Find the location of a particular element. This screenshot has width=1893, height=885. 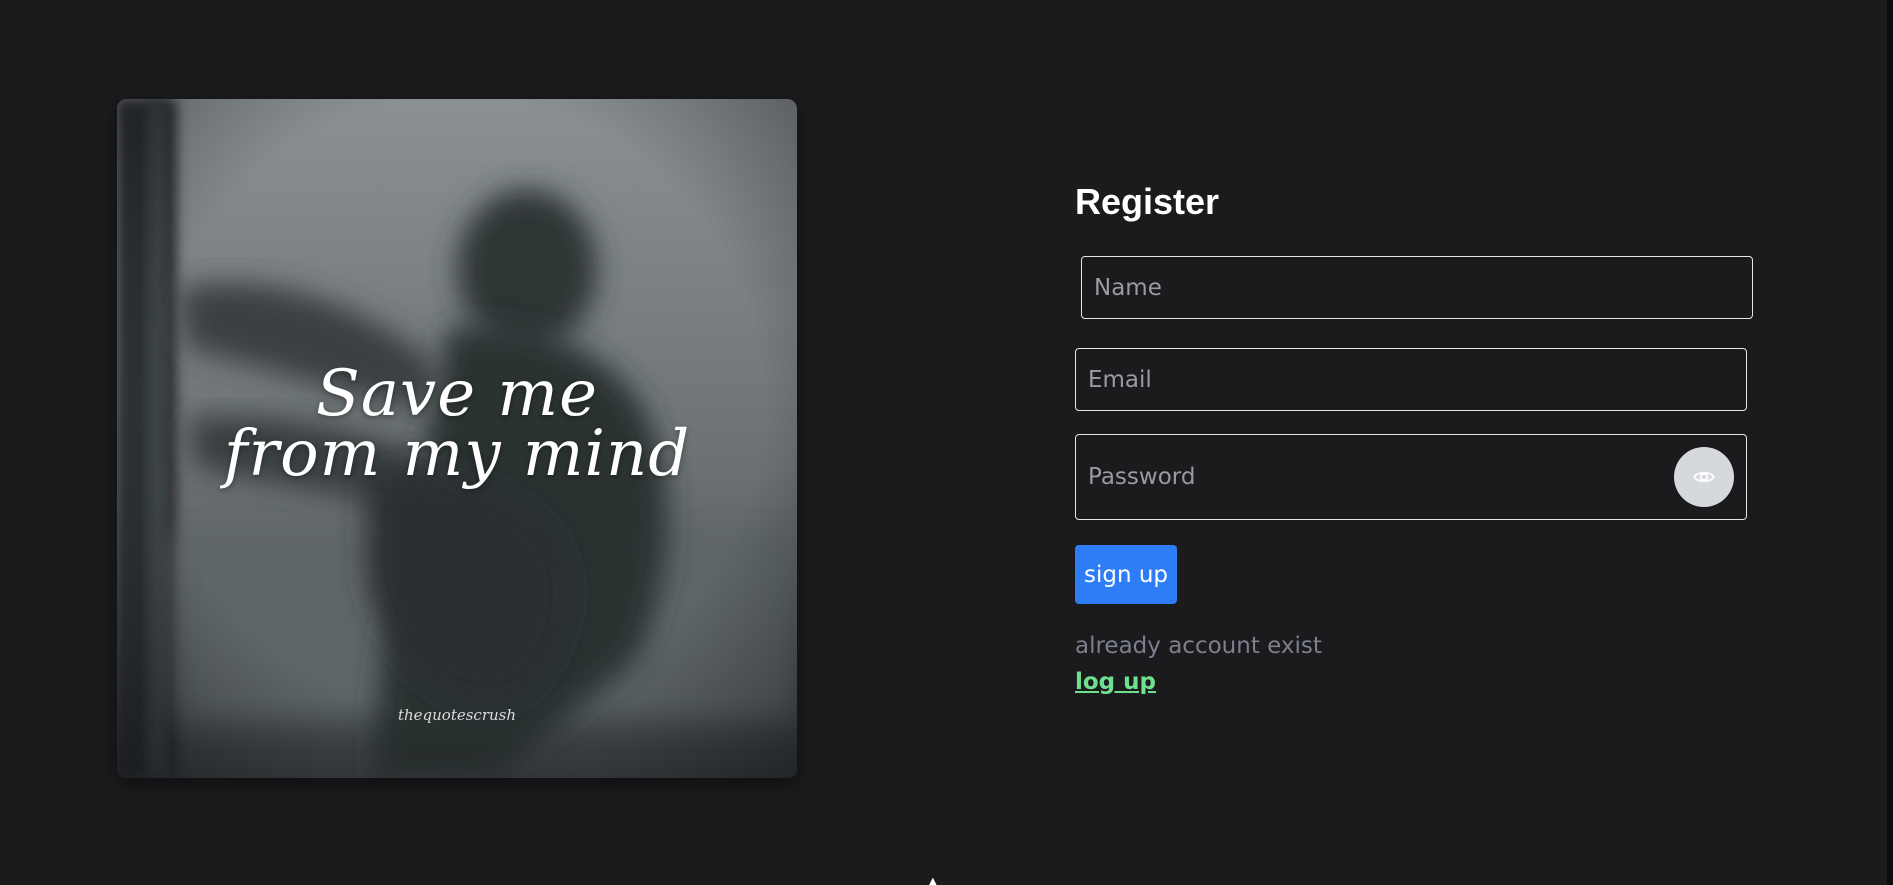

toggle-password-button is located at coordinates (1704, 477).